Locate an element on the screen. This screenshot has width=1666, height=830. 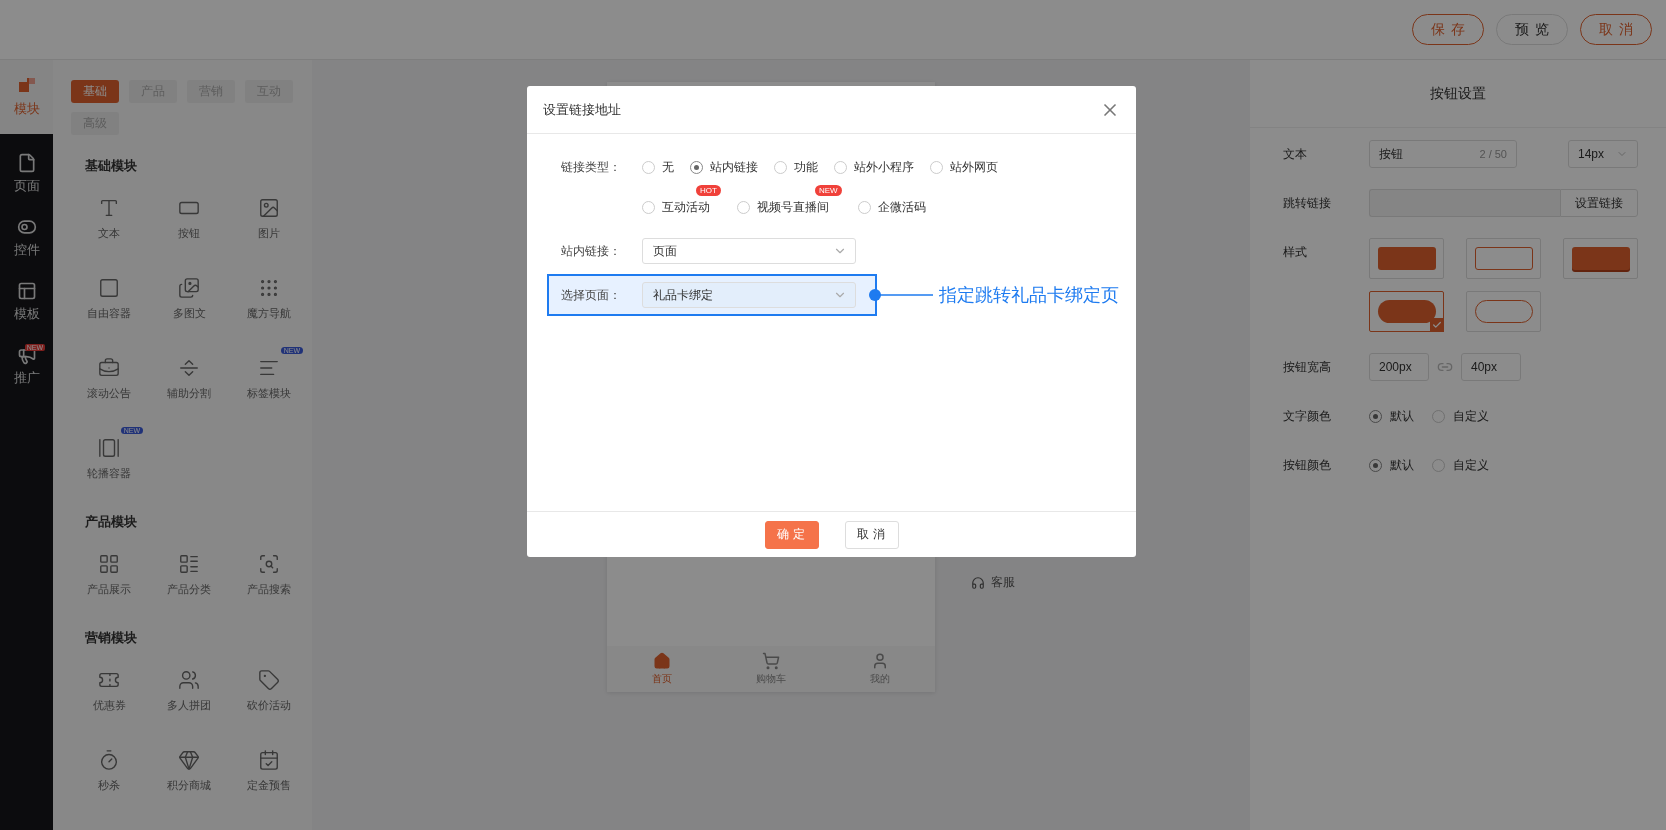
page-select: 礼品卡绑定 is located at coordinates (749, 295).